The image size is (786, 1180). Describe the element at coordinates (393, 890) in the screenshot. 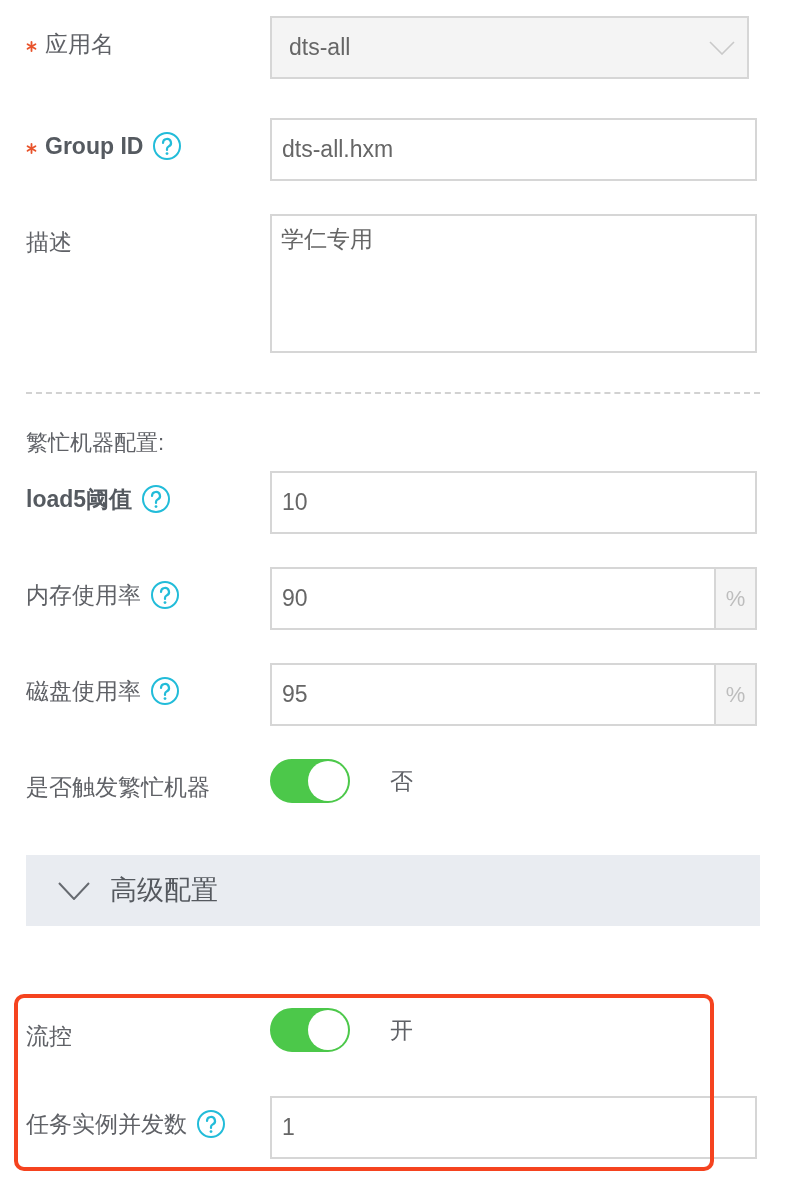

I see `collapse-header: 高级配置` at that location.